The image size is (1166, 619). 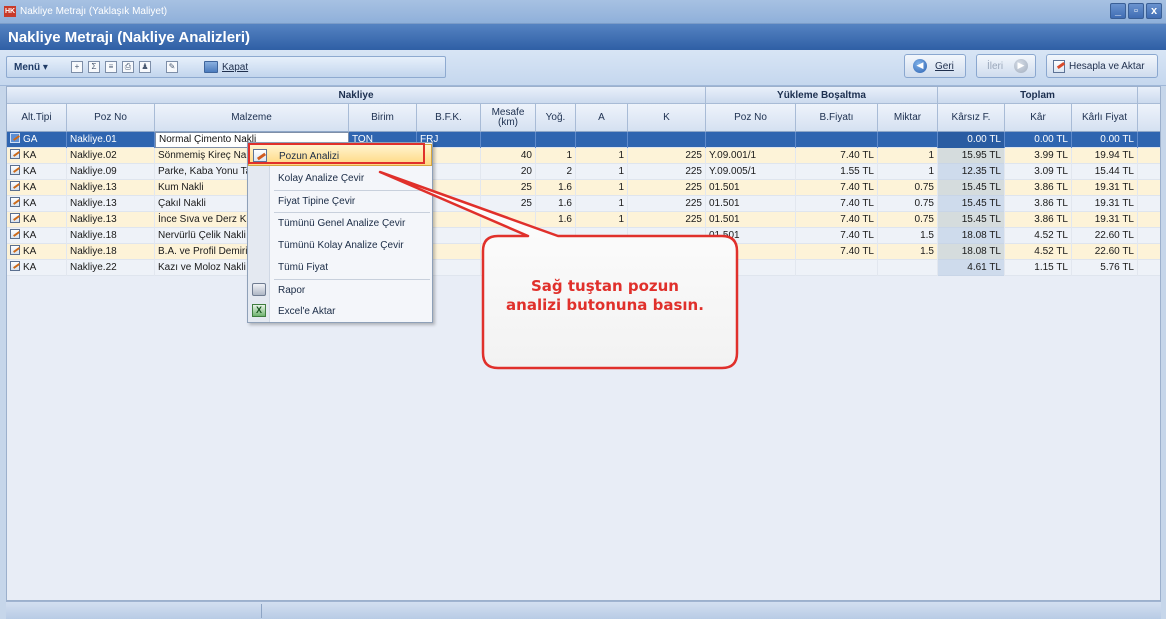 I want to click on cell-poz: Nakliye.18, so click(x=111, y=236).